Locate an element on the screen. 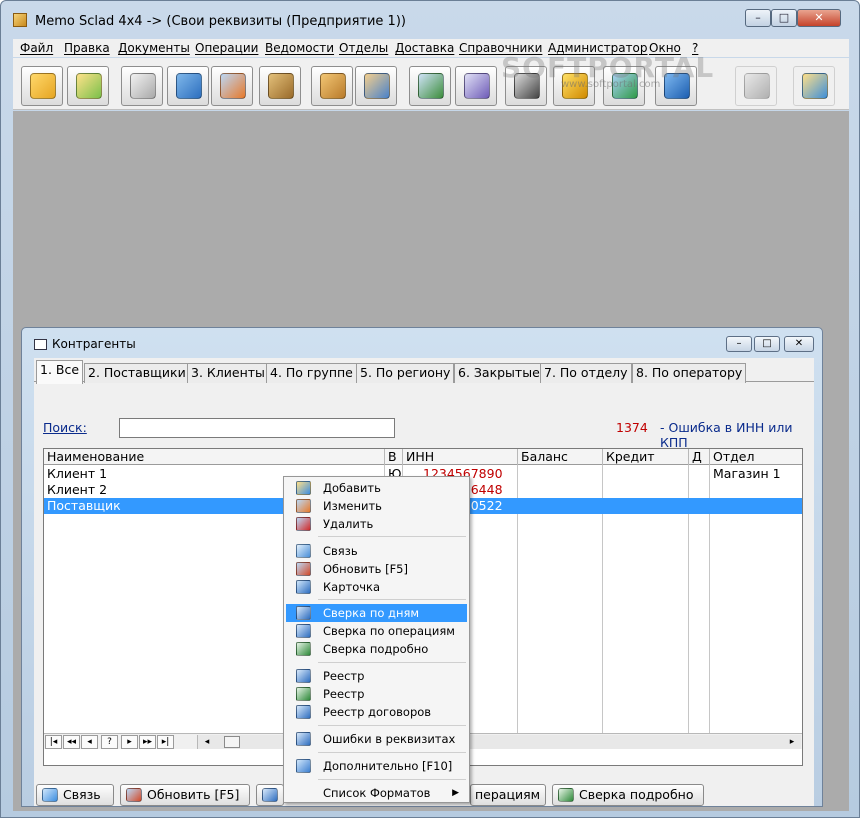 The width and height of the screenshot is (860, 818). nav-first-button: |◂ is located at coordinates (53, 742).